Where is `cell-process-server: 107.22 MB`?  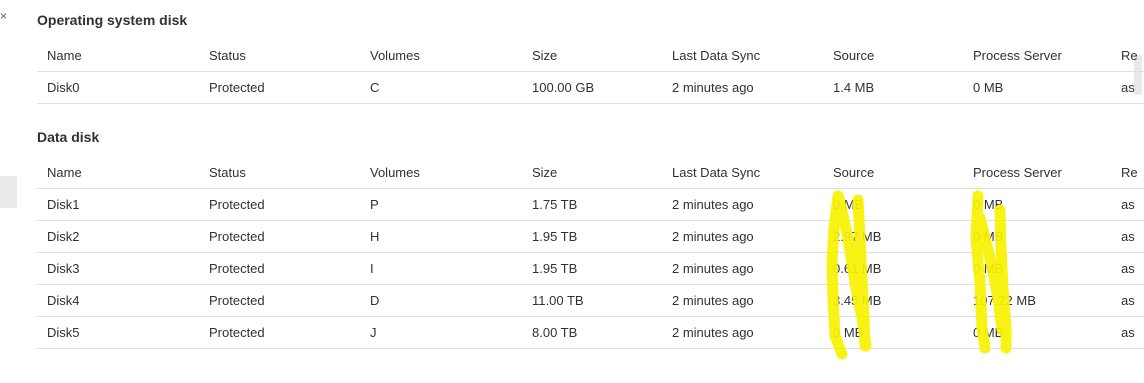
cell-process-server: 107.22 MB is located at coordinates (1037, 300).